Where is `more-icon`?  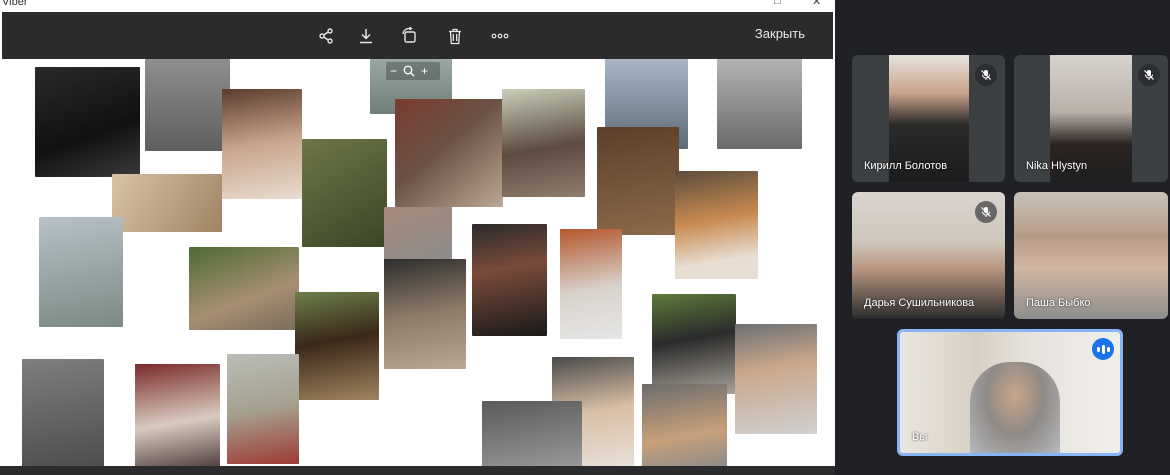
more-icon is located at coordinates (500, 36).